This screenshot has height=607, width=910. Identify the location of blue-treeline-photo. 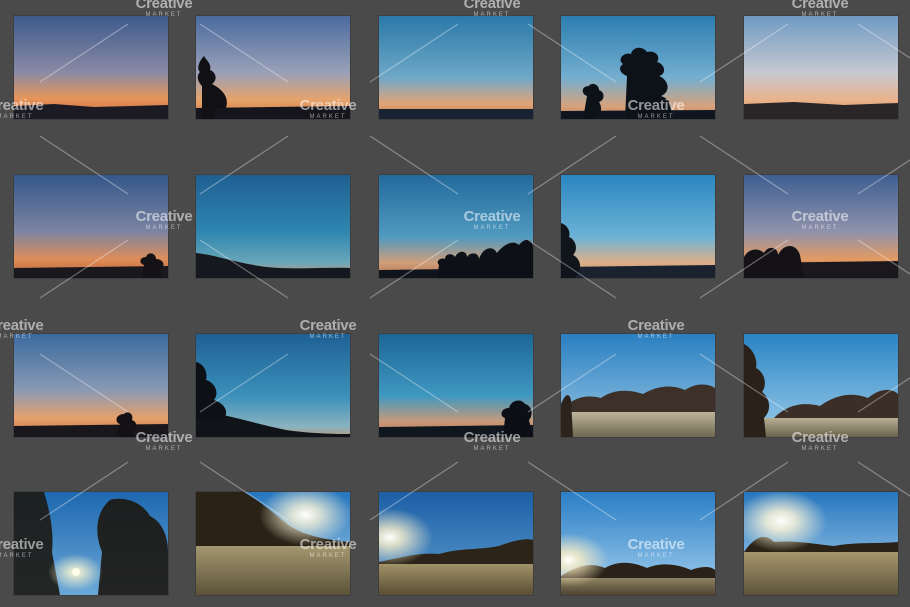
(456, 226).